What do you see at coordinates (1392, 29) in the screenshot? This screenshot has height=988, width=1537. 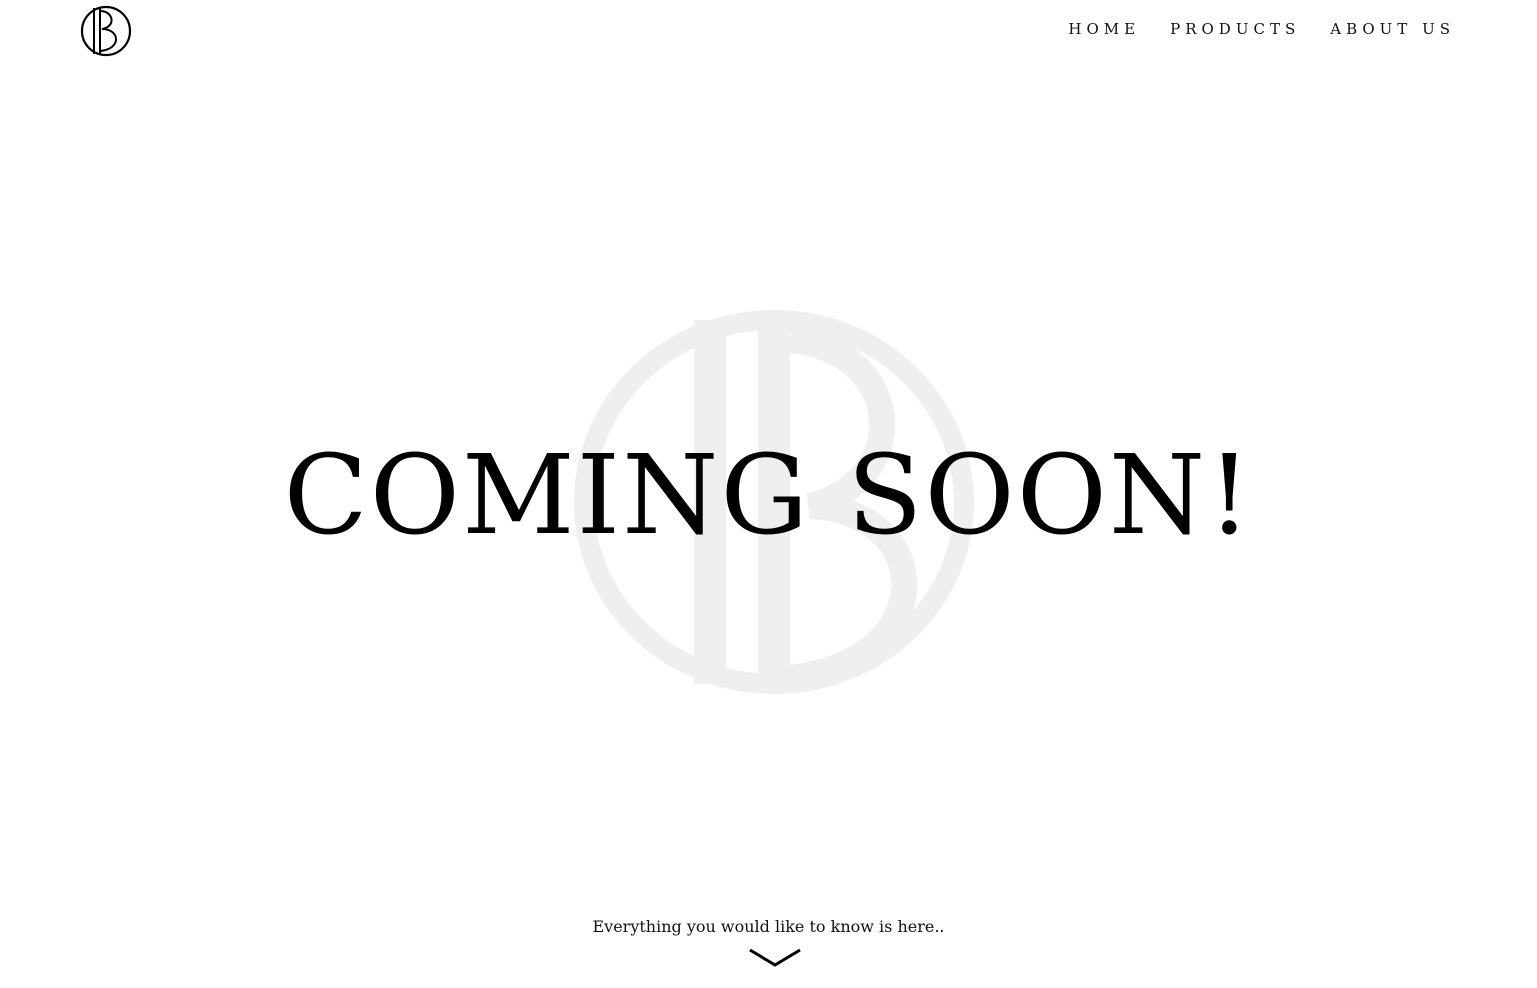 I see `nav-about-us: ABOUT US` at bounding box center [1392, 29].